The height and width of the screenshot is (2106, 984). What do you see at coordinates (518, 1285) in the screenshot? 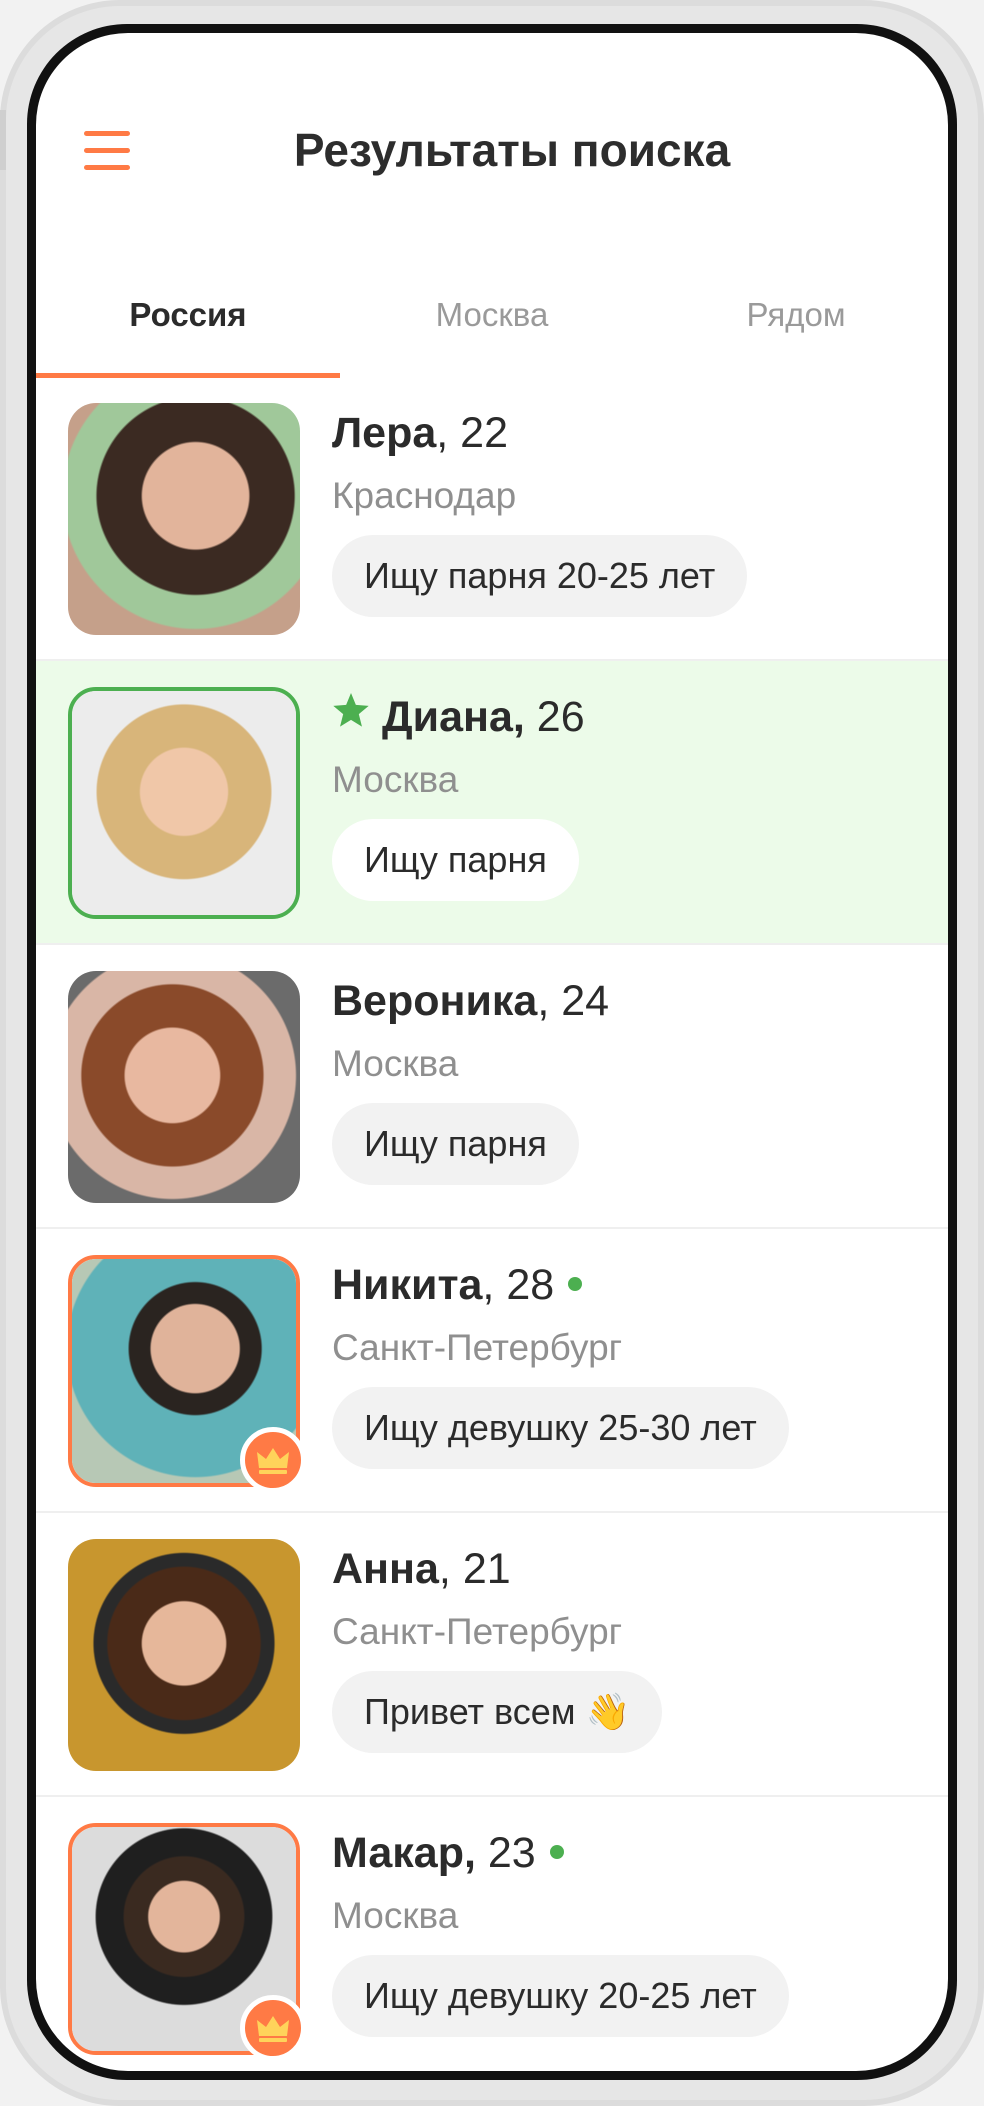
I see `profile-age: , 28` at bounding box center [518, 1285].